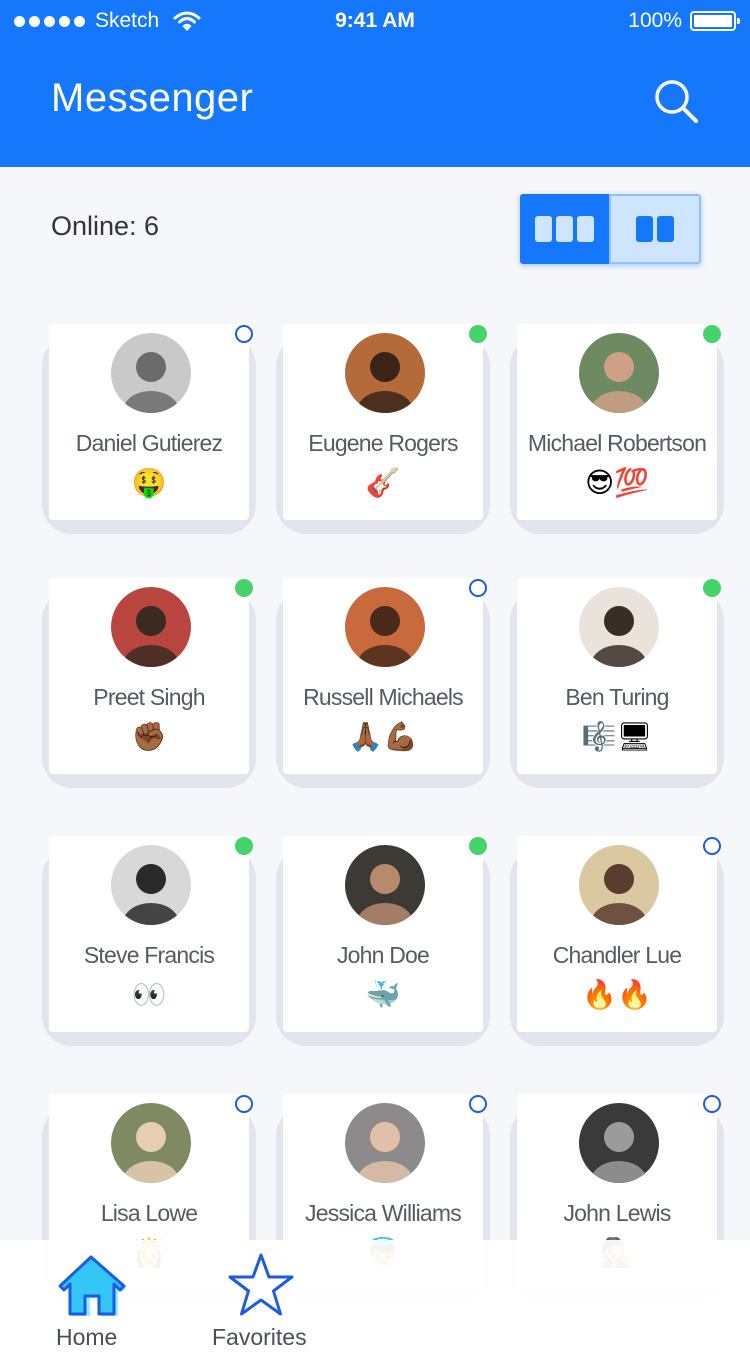 Image resolution: width=750 pixels, height=1354 pixels. I want to click on contact-card: Preet Singh ✊🏾, so click(149, 683).